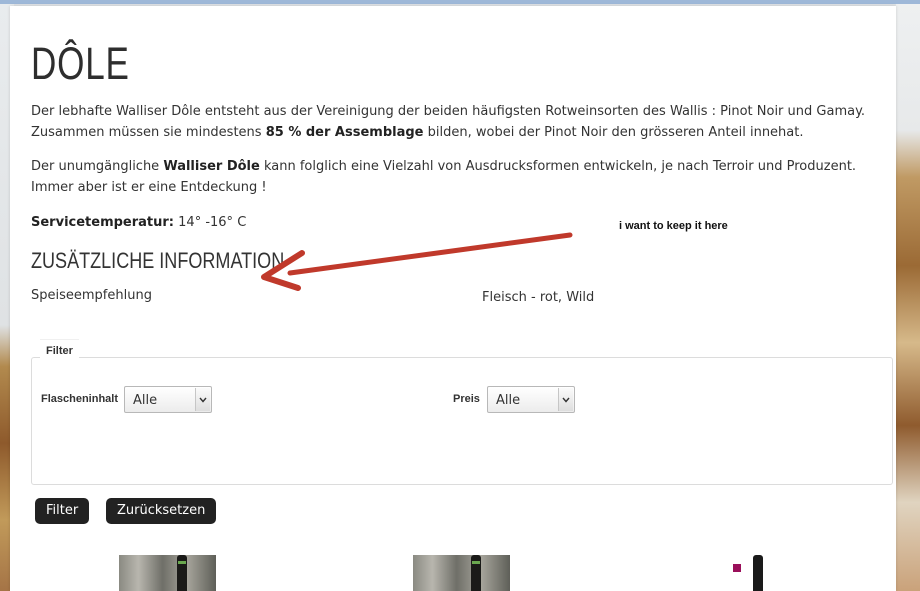 The height and width of the screenshot is (591, 920). I want to click on service-temperature-value: 14° -16° C, so click(210, 222).